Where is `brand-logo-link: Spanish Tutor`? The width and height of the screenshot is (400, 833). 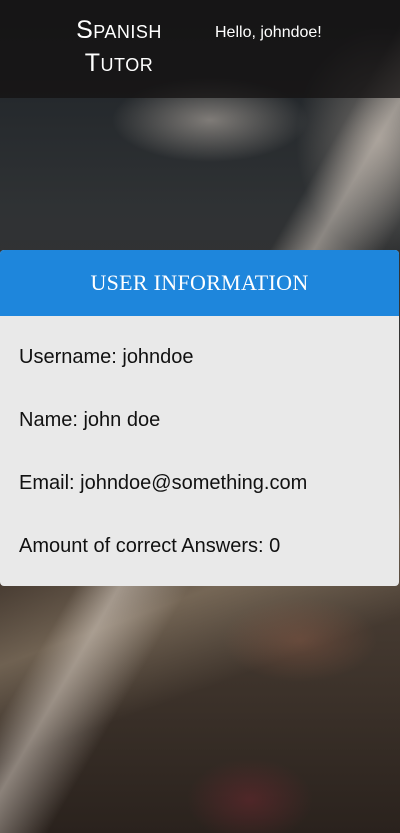 brand-logo-link: Spanish Tutor is located at coordinates (119, 47).